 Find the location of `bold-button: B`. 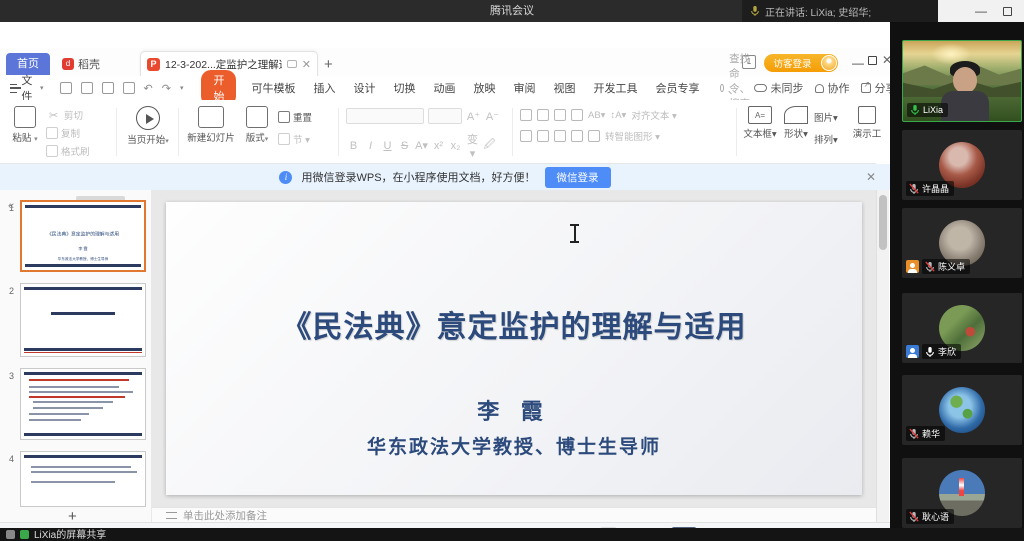

bold-button: B is located at coordinates (353, 146).